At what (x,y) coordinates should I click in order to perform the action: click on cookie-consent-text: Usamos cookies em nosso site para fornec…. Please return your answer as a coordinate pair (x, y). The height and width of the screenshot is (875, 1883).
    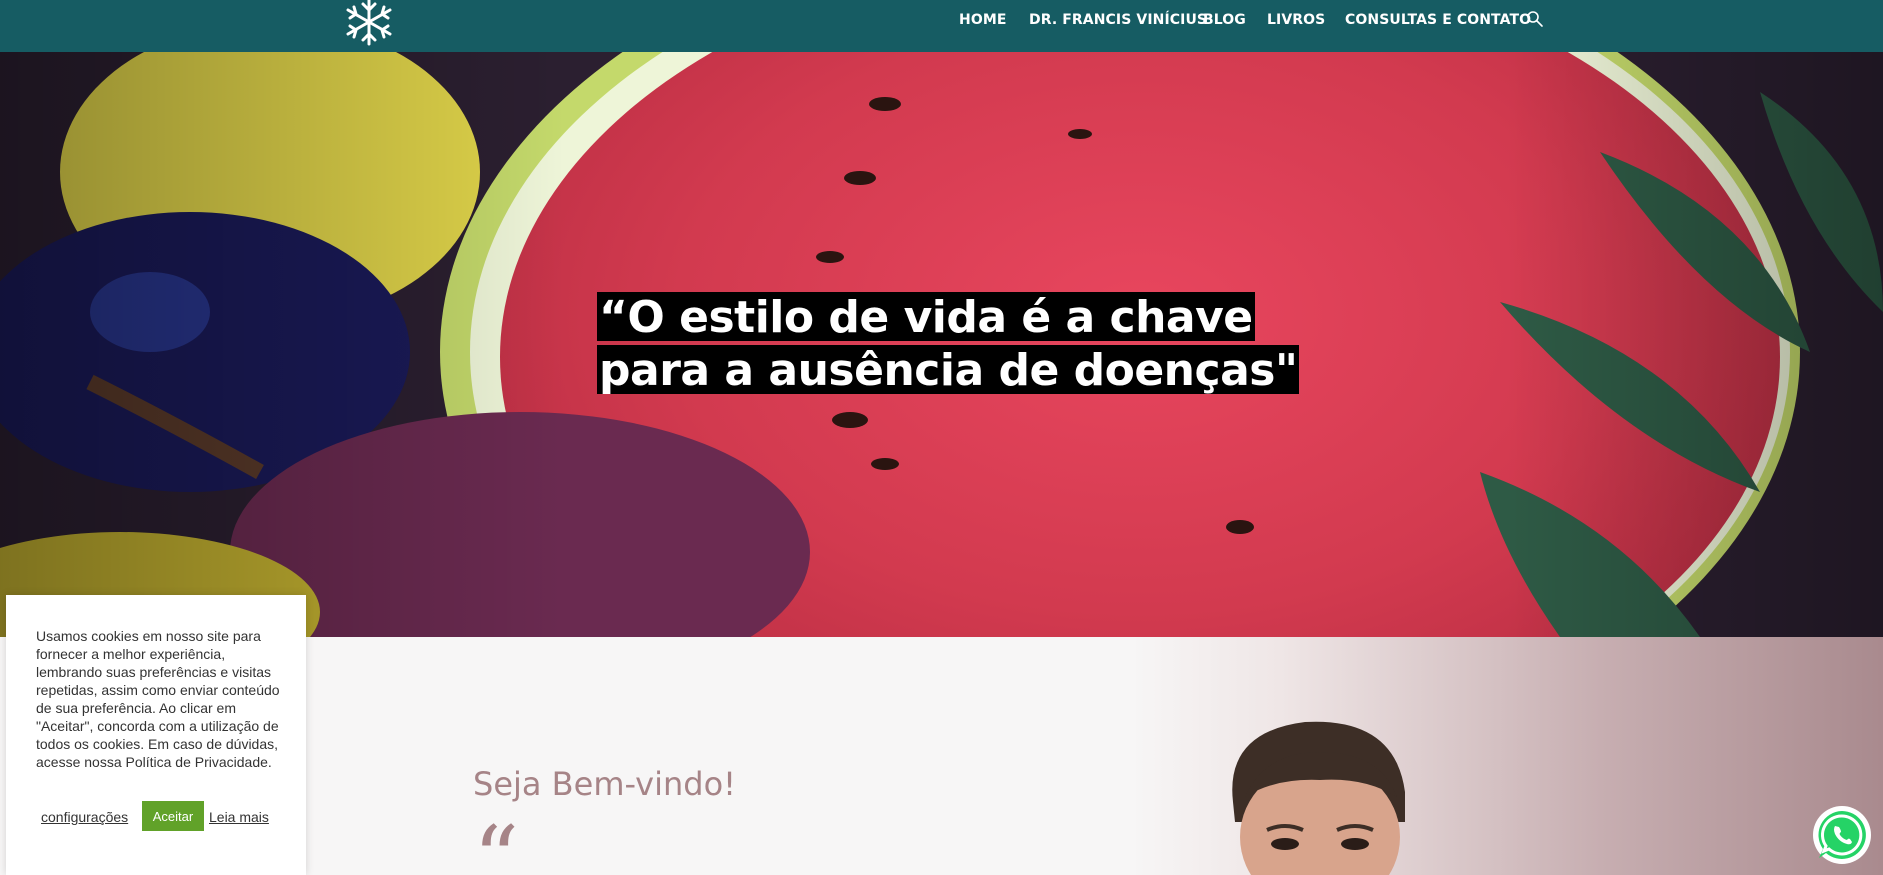
    Looking at the image, I should click on (158, 699).